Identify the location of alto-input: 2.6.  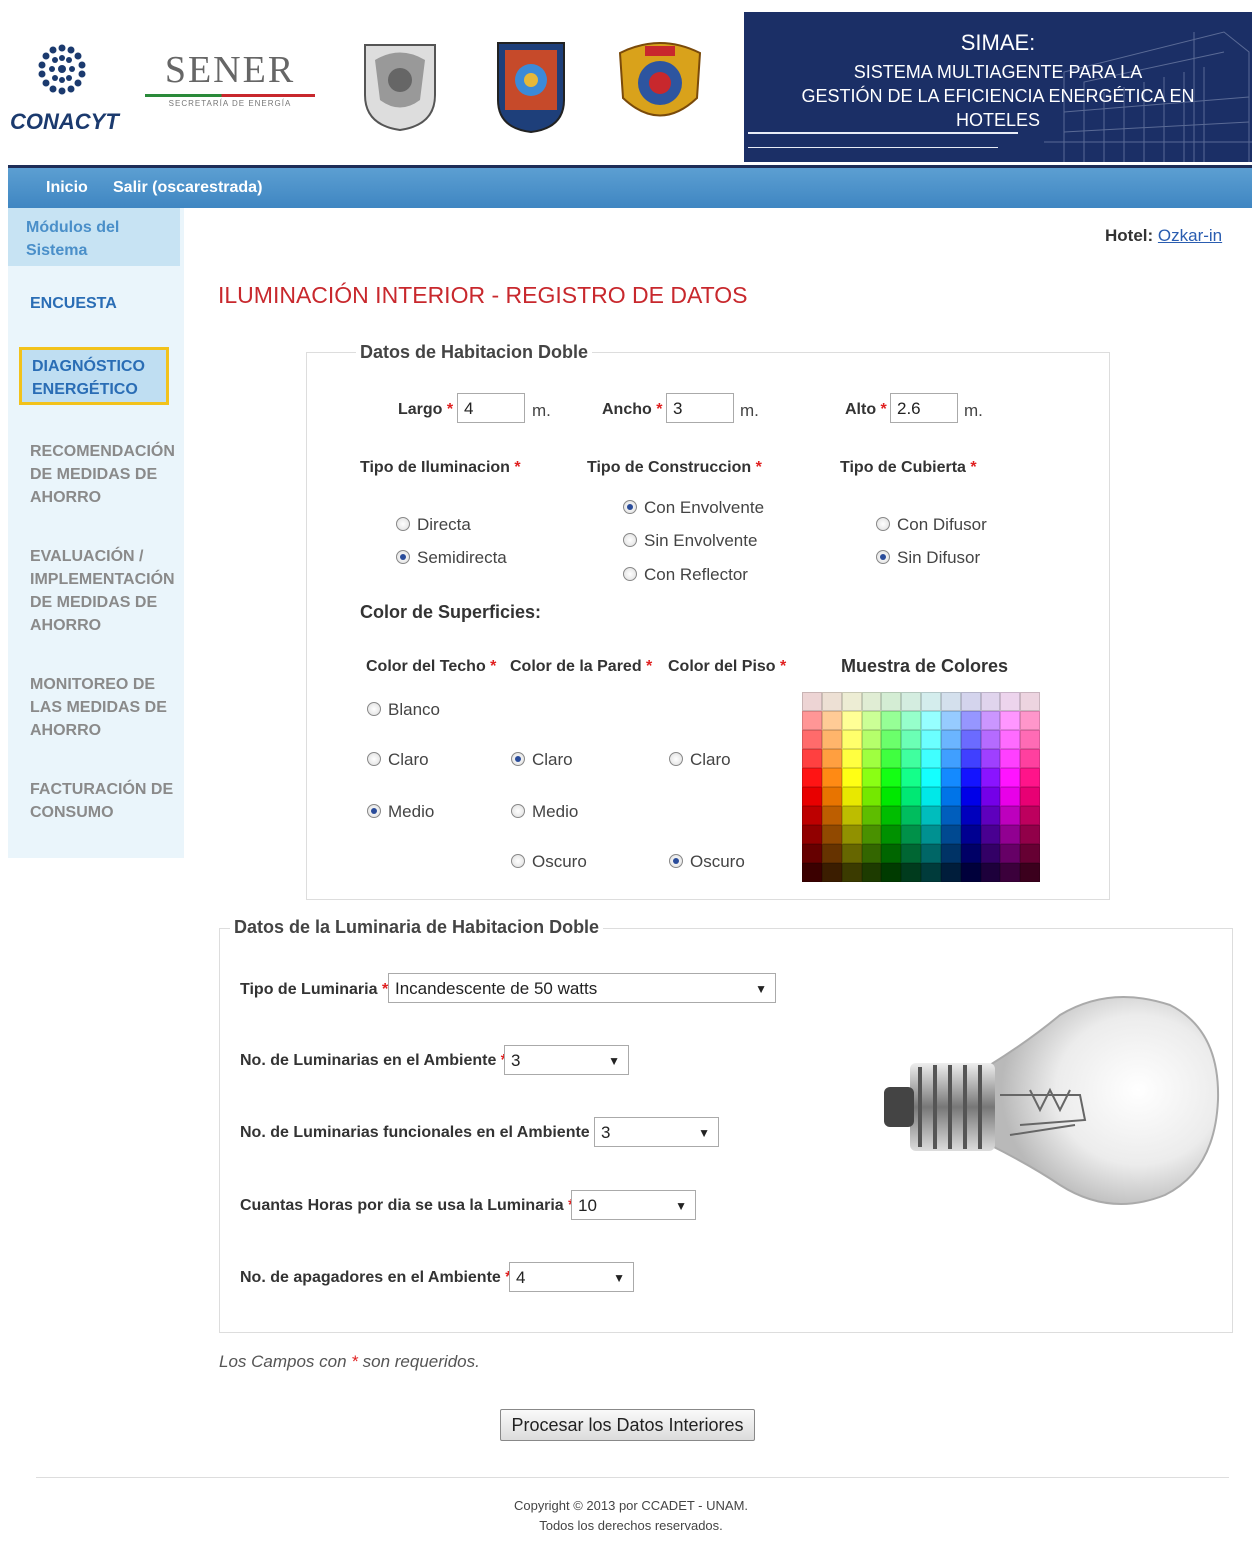
(924, 408).